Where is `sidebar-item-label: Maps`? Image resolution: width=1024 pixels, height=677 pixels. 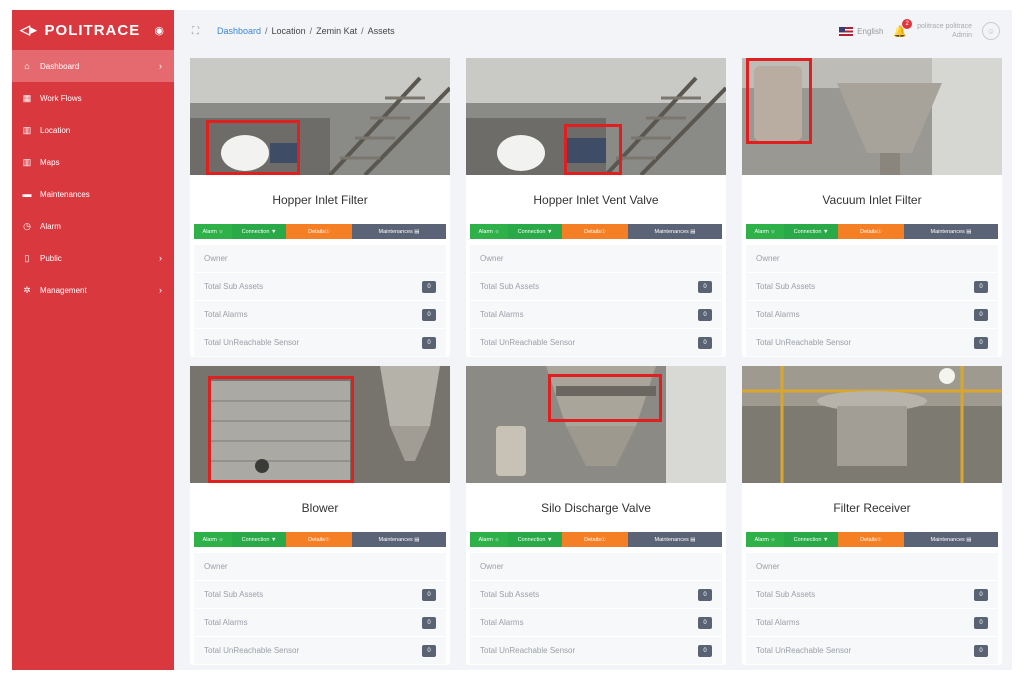 sidebar-item-label: Maps is located at coordinates (50, 162).